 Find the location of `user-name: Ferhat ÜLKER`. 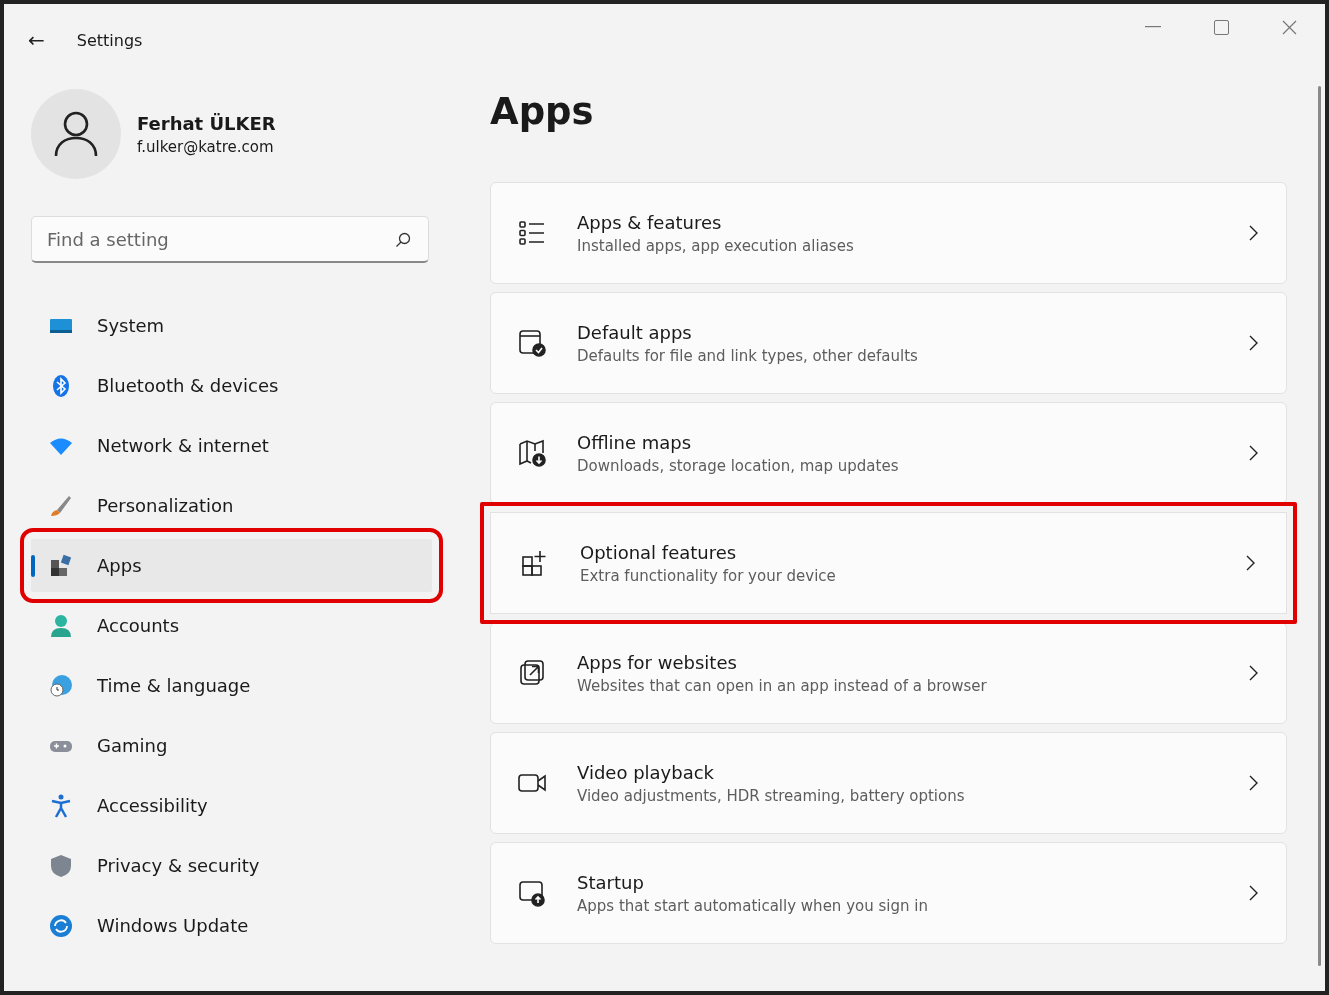

user-name: Ferhat ÜLKER is located at coordinates (206, 123).